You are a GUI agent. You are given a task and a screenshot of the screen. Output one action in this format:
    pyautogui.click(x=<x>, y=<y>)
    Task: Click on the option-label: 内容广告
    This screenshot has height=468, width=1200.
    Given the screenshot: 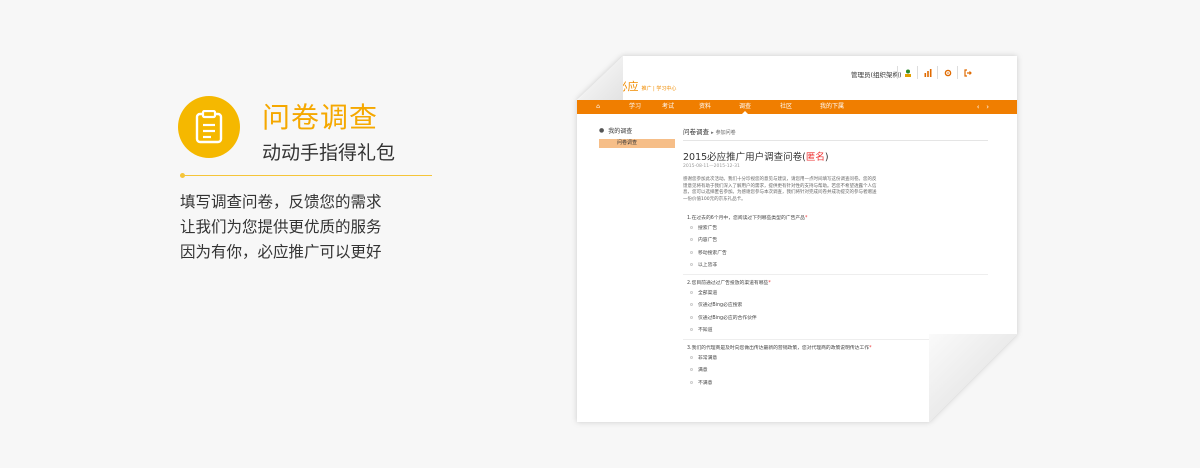 What is the action you would take?
    pyautogui.click(x=708, y=241)
    